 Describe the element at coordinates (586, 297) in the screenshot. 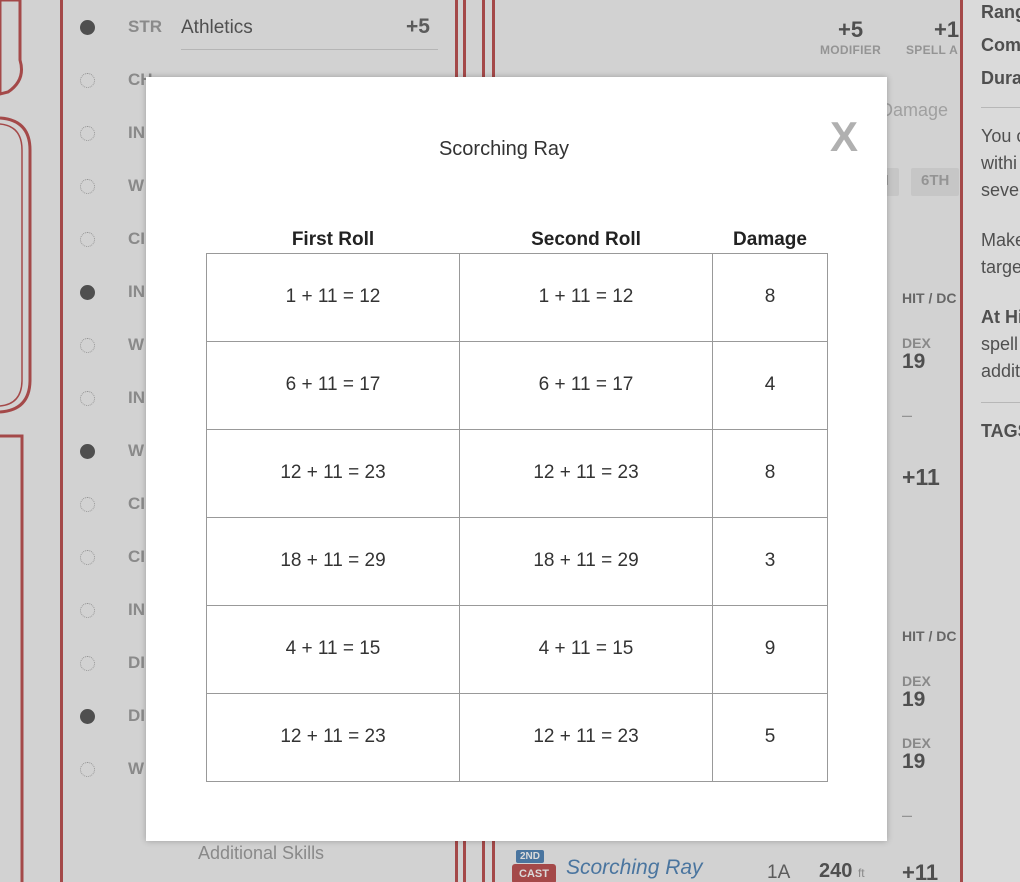

I see `second-roll-cell: 1 + 11 = 12` at that location.